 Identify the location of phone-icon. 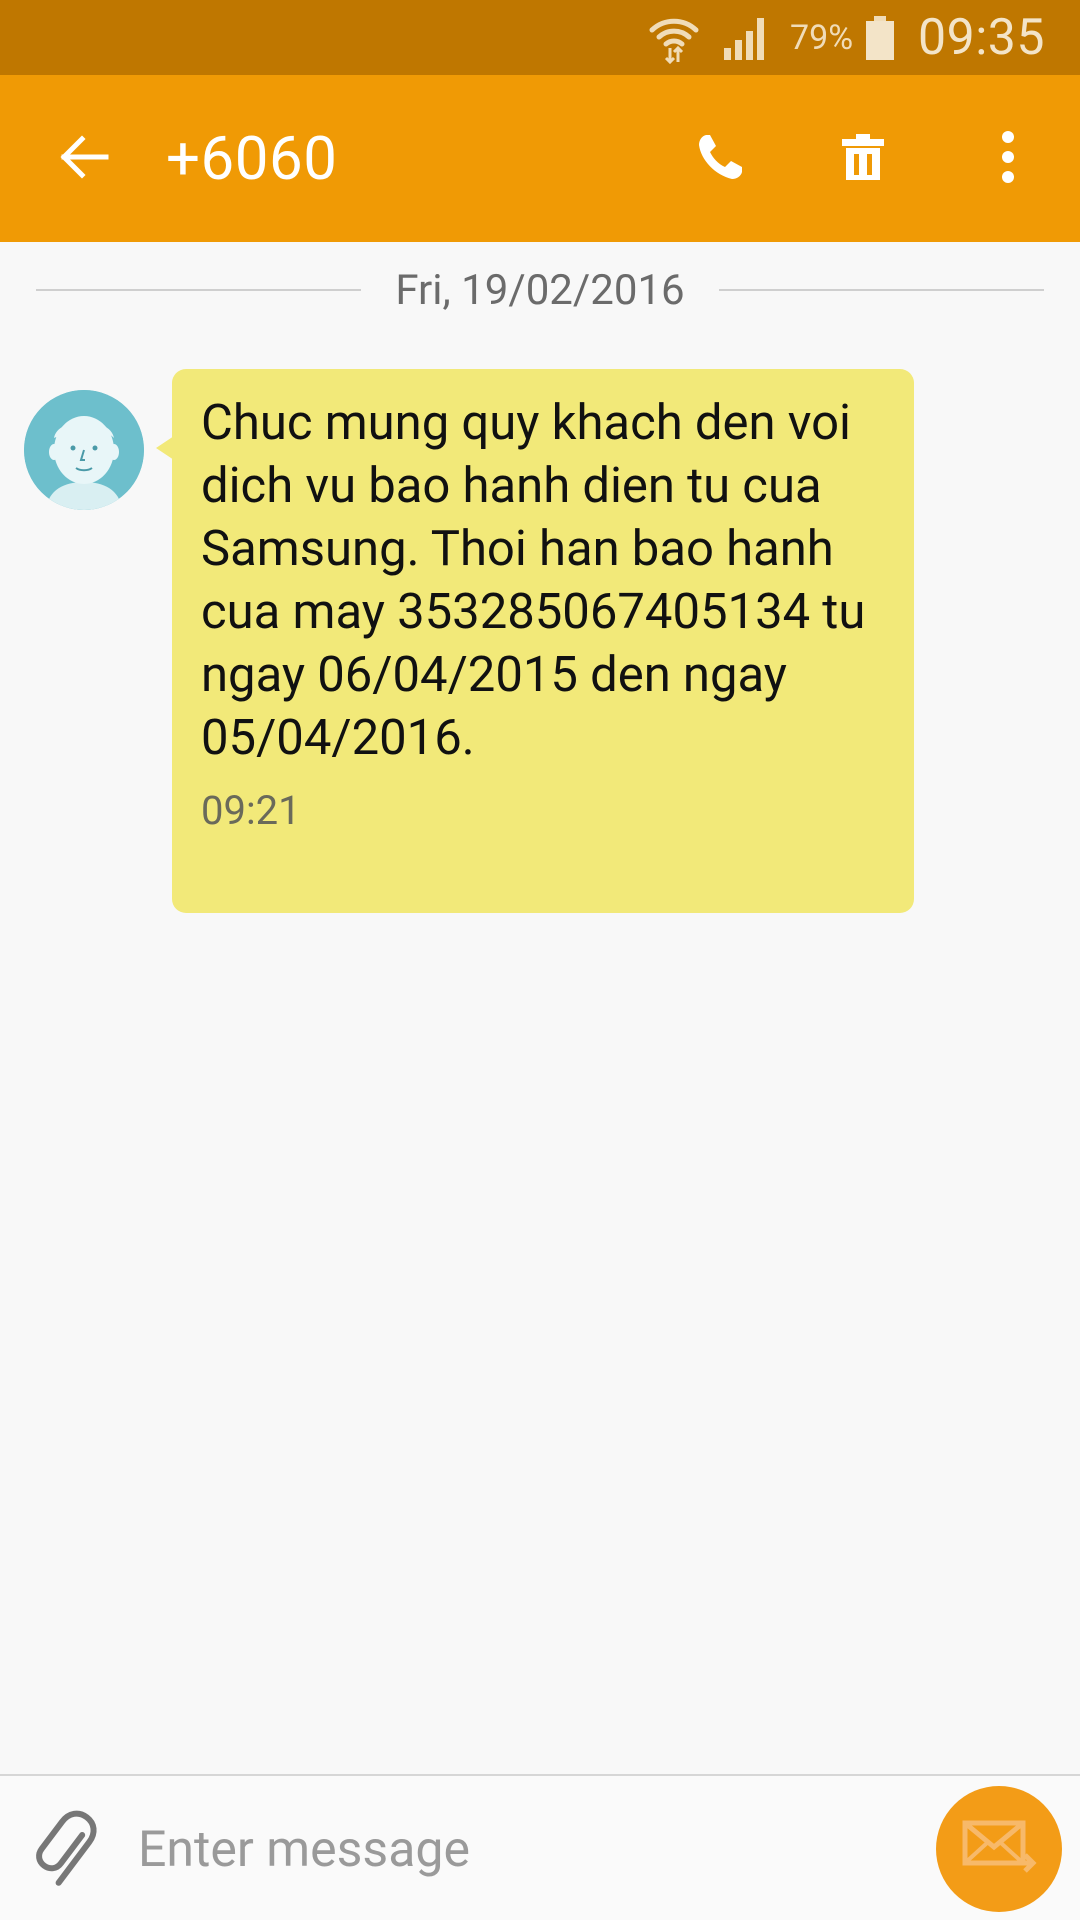
(720, 159).